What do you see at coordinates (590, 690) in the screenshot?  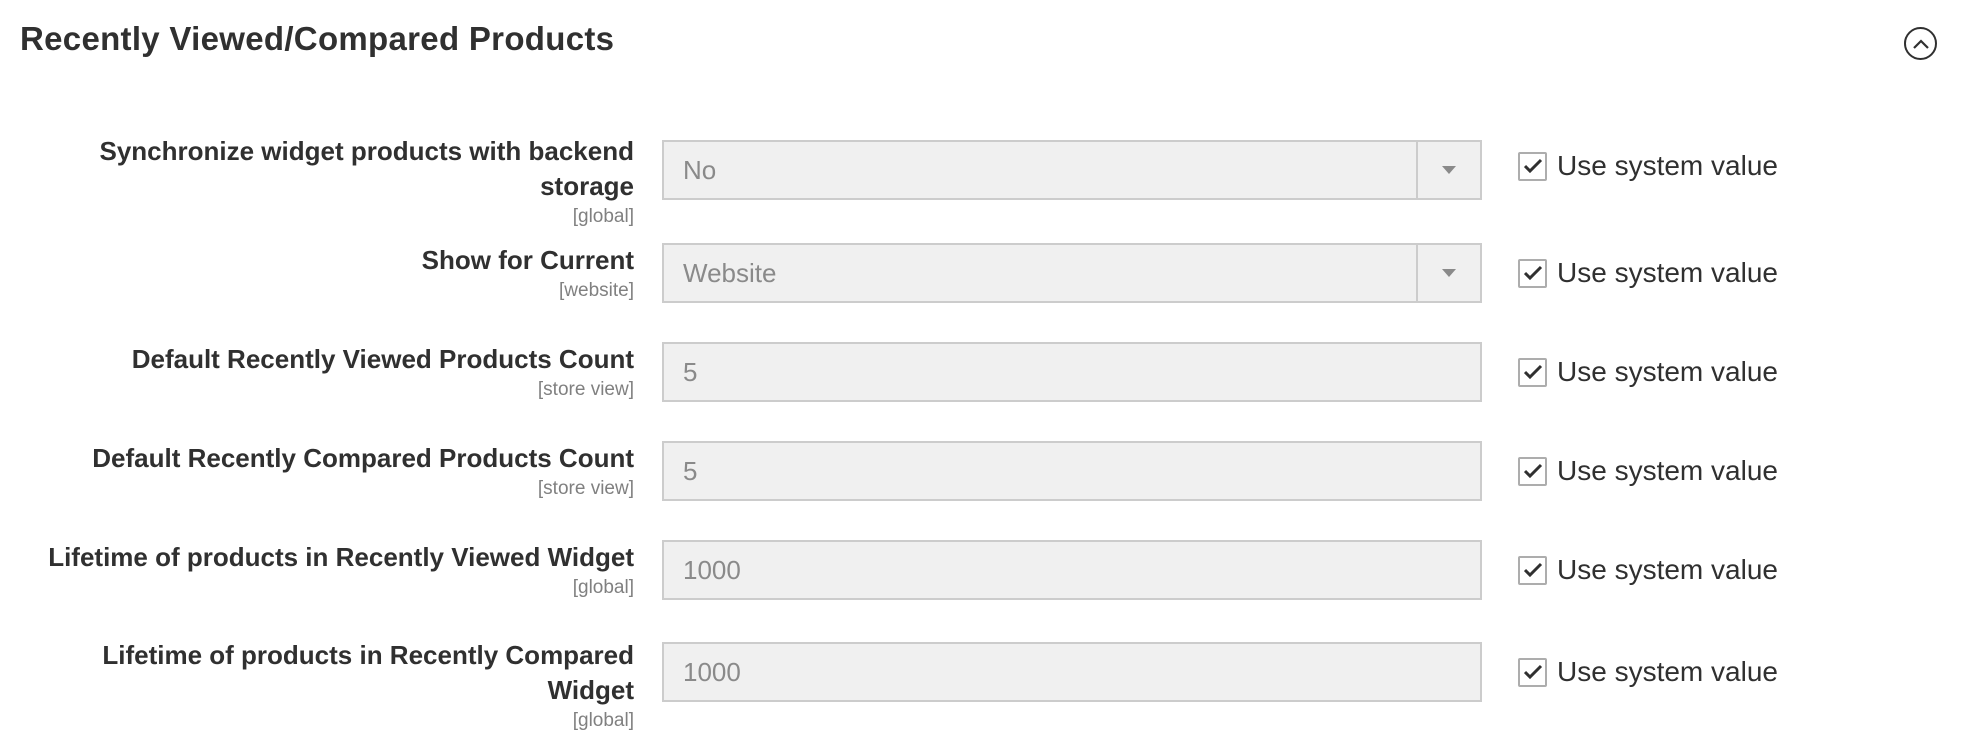 I see `field-label-text-line2: Widget` at bounding box center [590, 690].